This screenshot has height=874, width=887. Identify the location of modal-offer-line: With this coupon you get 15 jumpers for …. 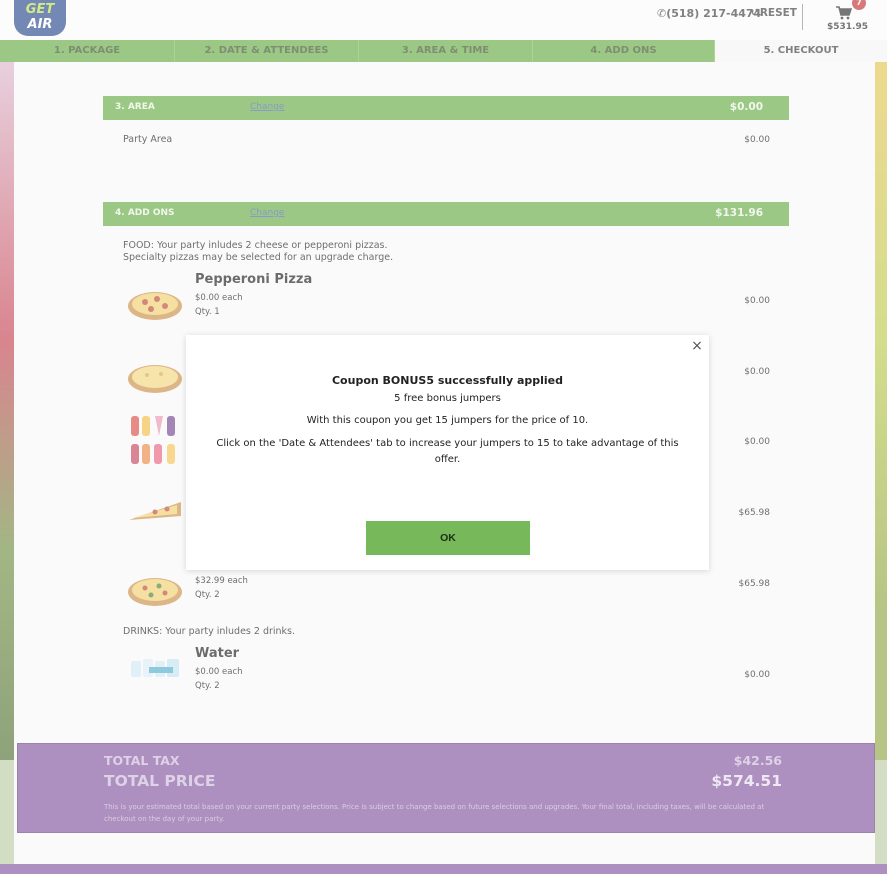
(447, 420).